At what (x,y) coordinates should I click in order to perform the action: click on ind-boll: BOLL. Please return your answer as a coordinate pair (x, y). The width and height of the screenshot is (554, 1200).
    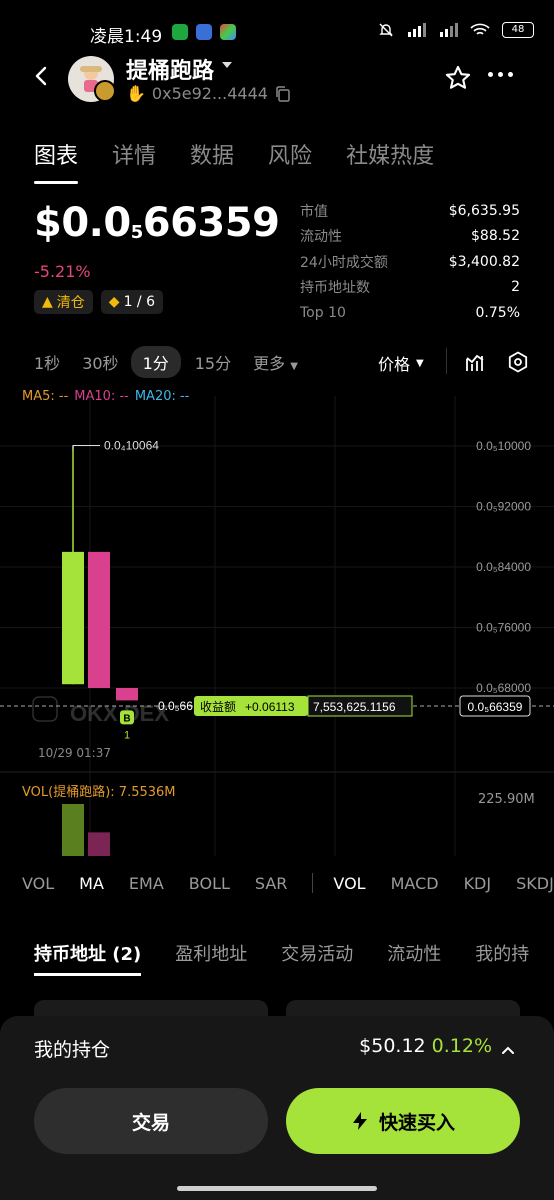
    Looking at the image, I should click on (209, 883).